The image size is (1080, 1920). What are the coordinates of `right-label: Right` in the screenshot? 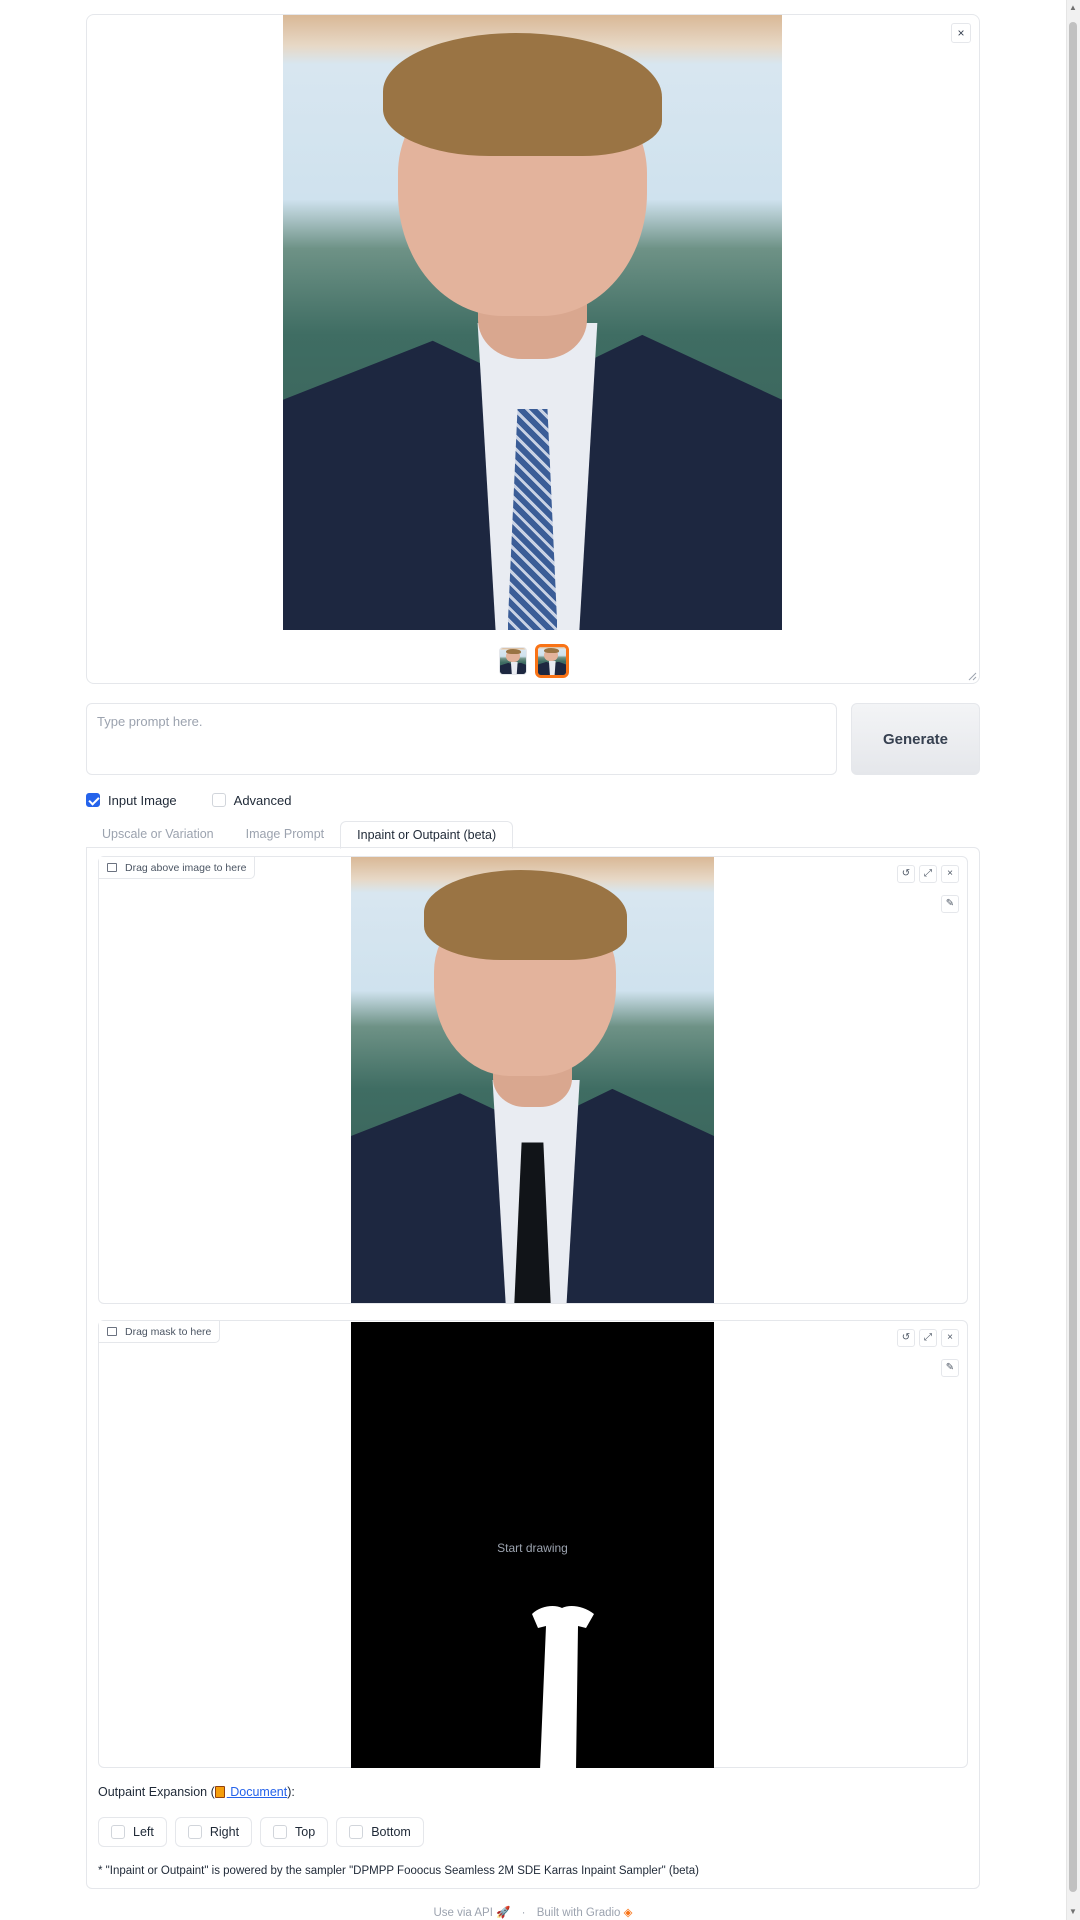 It's located at (224, 1832).